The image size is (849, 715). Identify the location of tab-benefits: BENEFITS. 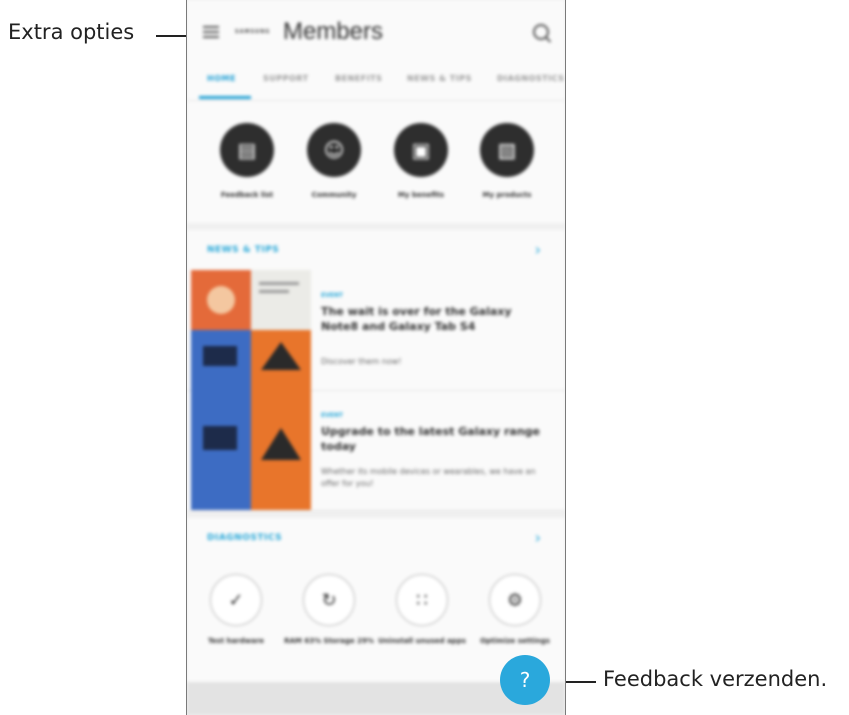
(358, 78).